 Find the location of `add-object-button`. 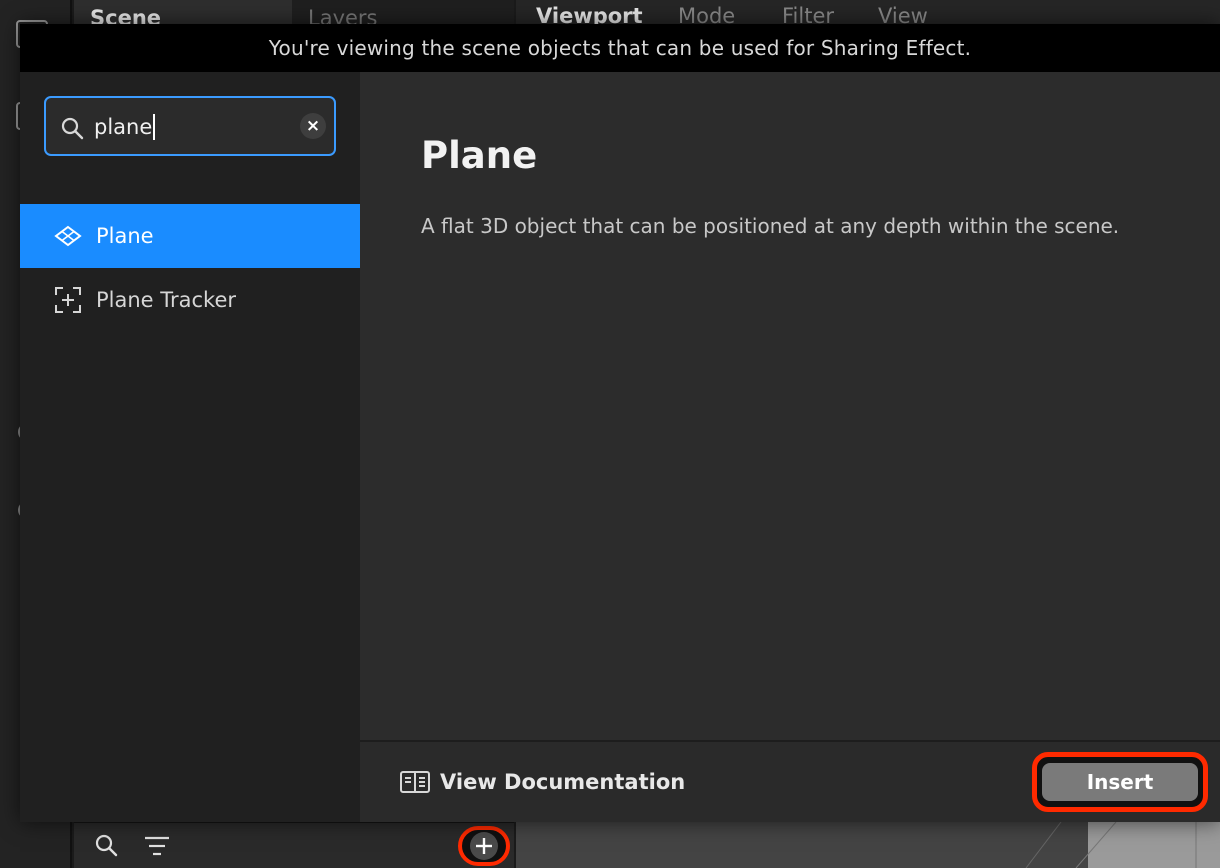

add-object-button is located at coordinates (484, 846).